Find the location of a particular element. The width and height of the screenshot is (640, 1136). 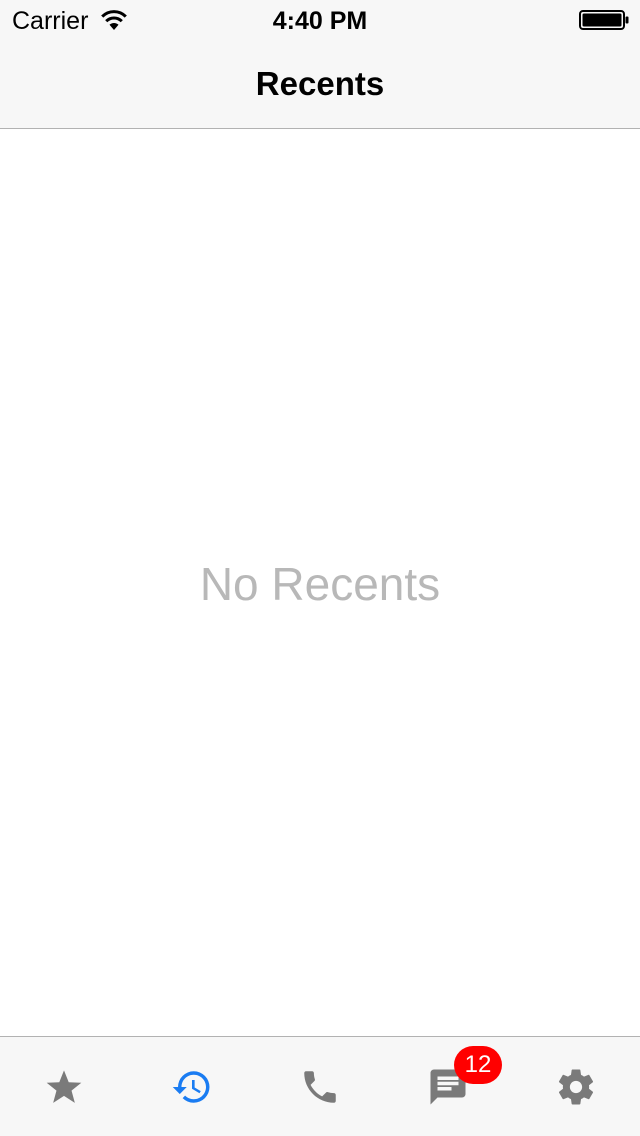

navigation-bar: Recents is located at coordinates (320, 84).